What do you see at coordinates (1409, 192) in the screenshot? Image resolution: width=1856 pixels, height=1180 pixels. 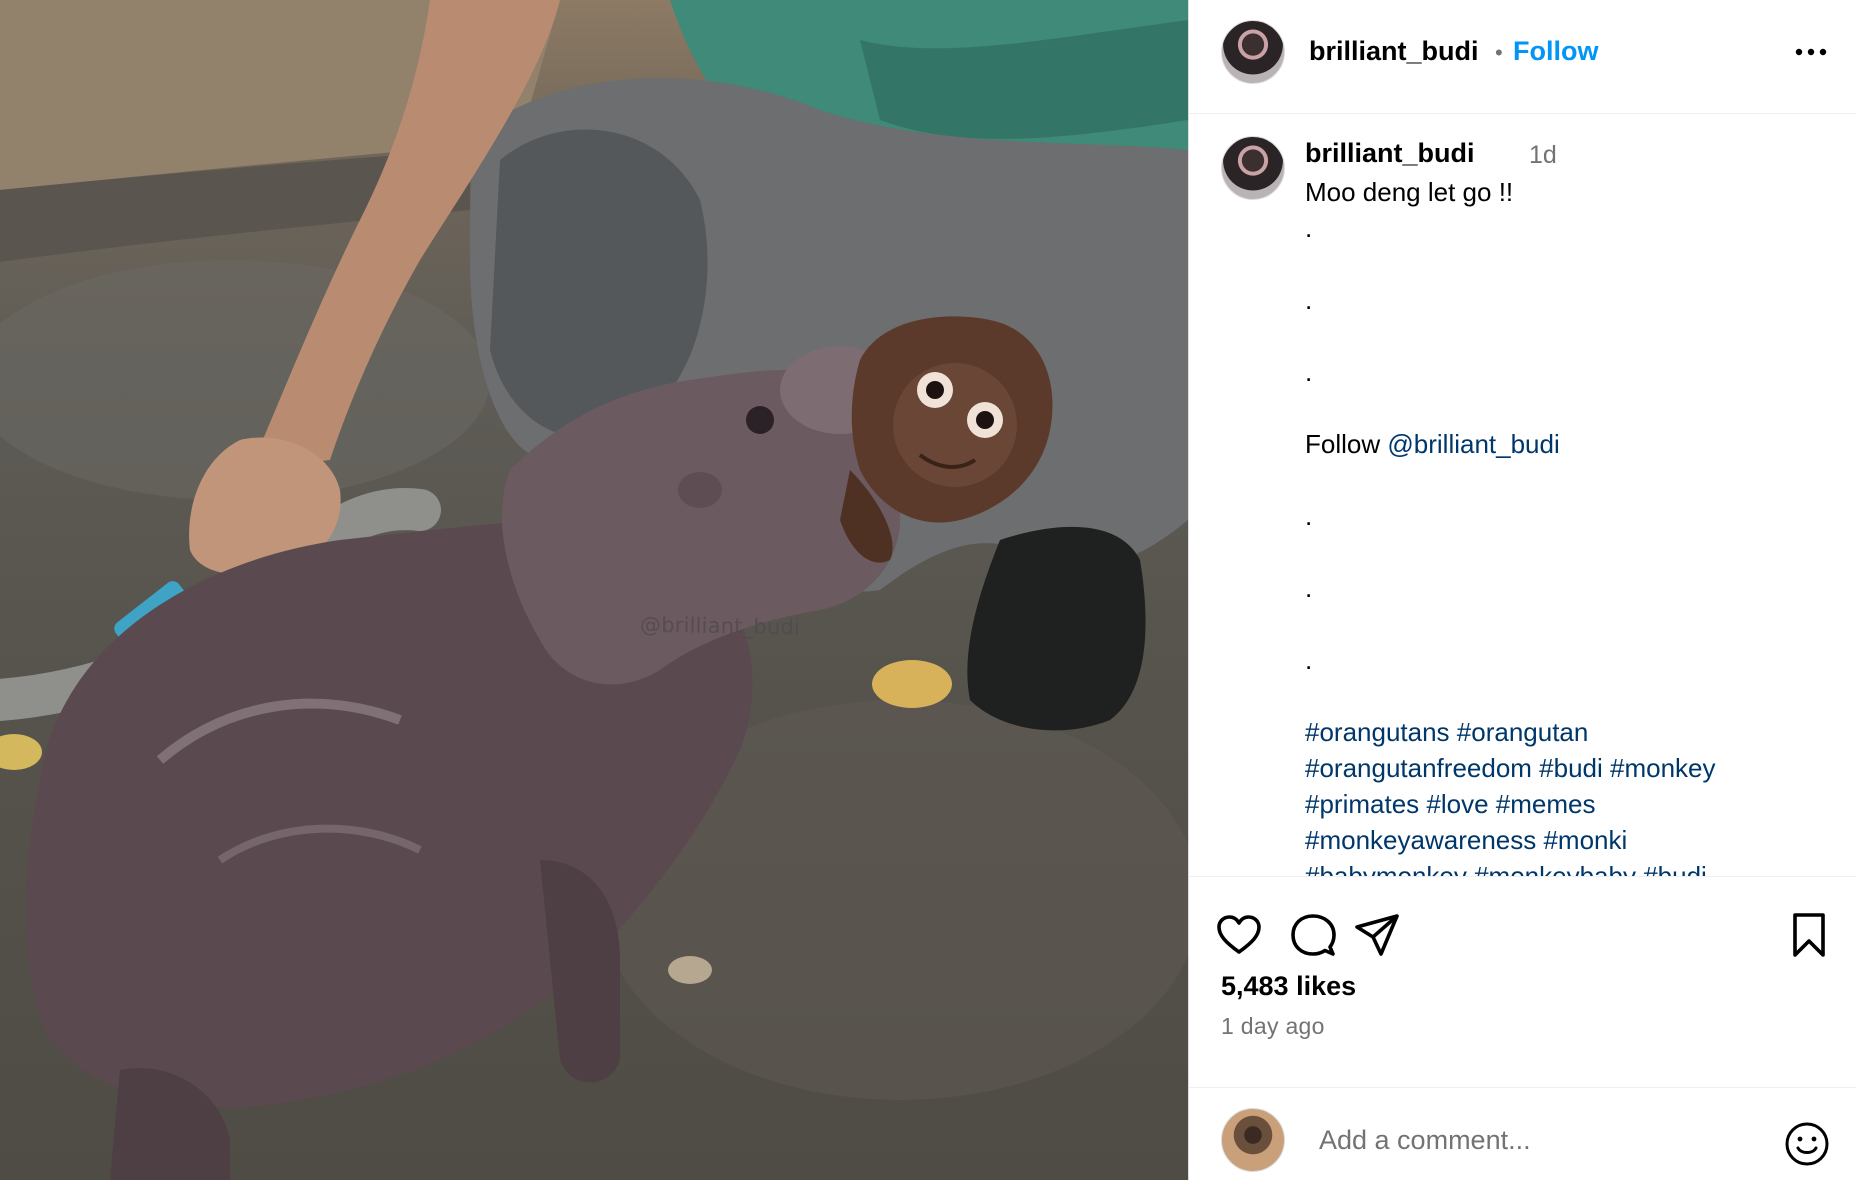 I see `caption-main-text: Moo deng let go !!` at bounding box center [1409, 192].